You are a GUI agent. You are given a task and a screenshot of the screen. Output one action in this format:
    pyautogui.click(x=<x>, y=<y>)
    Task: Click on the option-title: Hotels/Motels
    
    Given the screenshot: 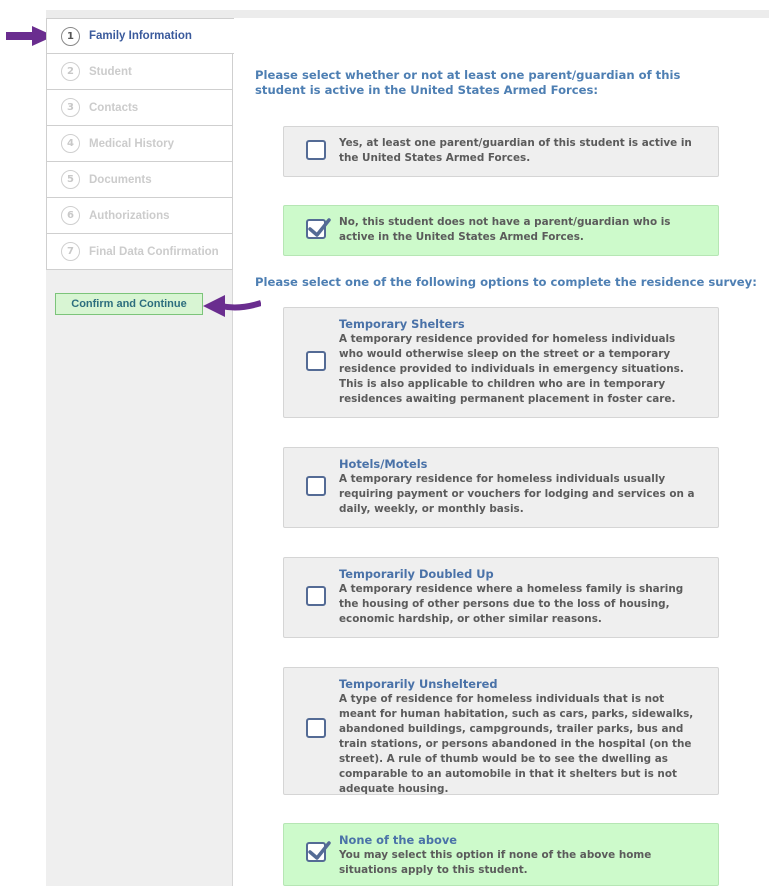 What is the action you would take?
    pyautogui.click(x=383, y=464)
    